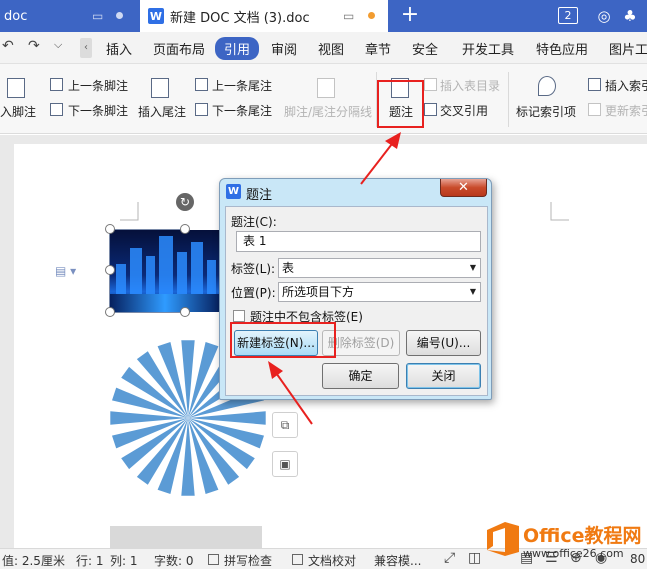  Describe the element at coordinates (559, 211) in the screenshot. I see `margin-corner-top-right` at that location.